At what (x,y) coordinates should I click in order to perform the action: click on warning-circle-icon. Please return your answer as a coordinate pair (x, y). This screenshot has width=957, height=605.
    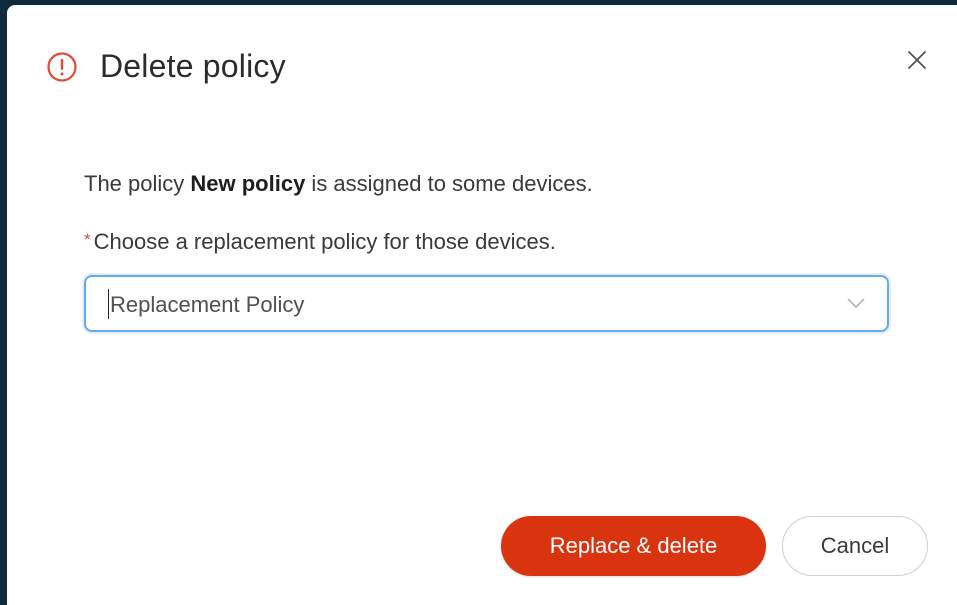
    Looking at the image, I should click on (62, 66).